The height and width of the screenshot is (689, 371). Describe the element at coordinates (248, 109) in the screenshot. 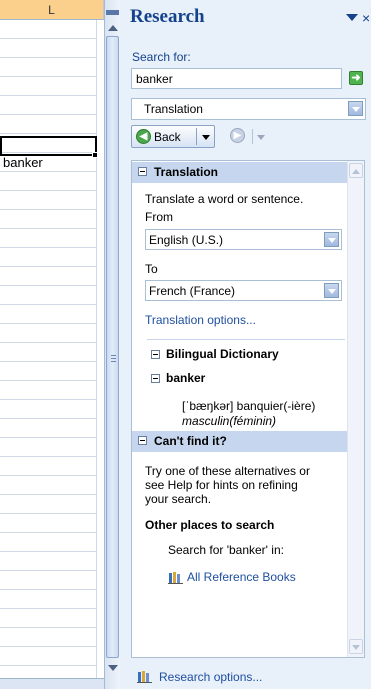

I see `reference-source-select: Translation` at that location.